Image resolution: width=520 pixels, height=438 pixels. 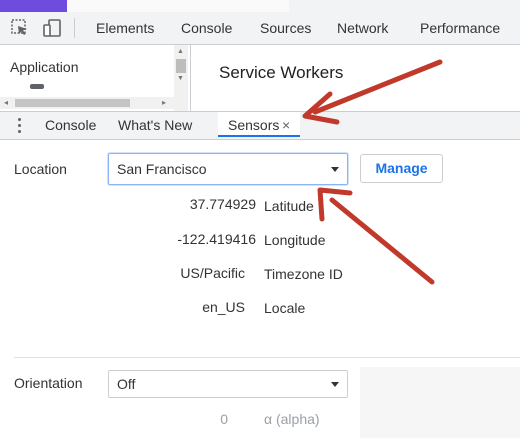 What do you see at coordinates (186, 204) in the screenshot?
I see `latitude-value: 37.774929` at bounding box center [186, 204].